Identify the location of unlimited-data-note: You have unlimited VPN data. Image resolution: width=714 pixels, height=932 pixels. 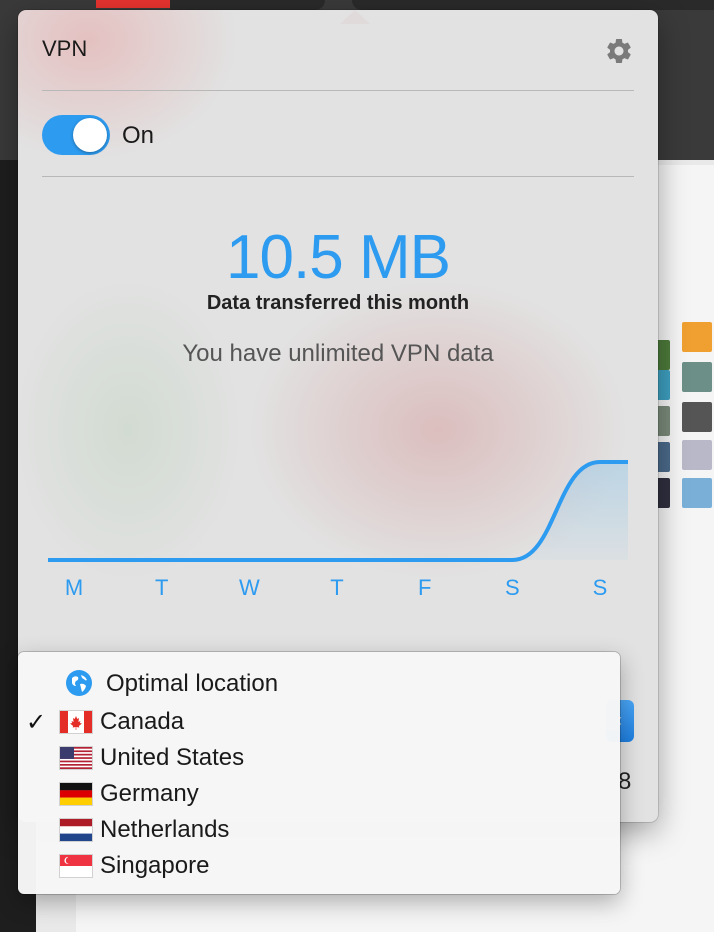
(338, 353).